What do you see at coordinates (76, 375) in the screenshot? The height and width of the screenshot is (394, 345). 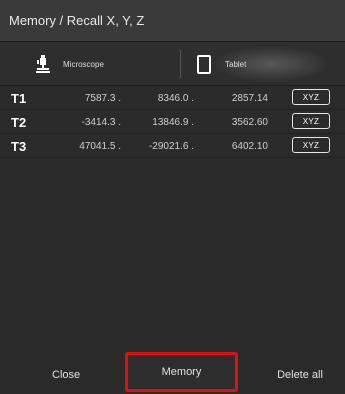 I see `close-button: Close` at bounding box center [76, 375].